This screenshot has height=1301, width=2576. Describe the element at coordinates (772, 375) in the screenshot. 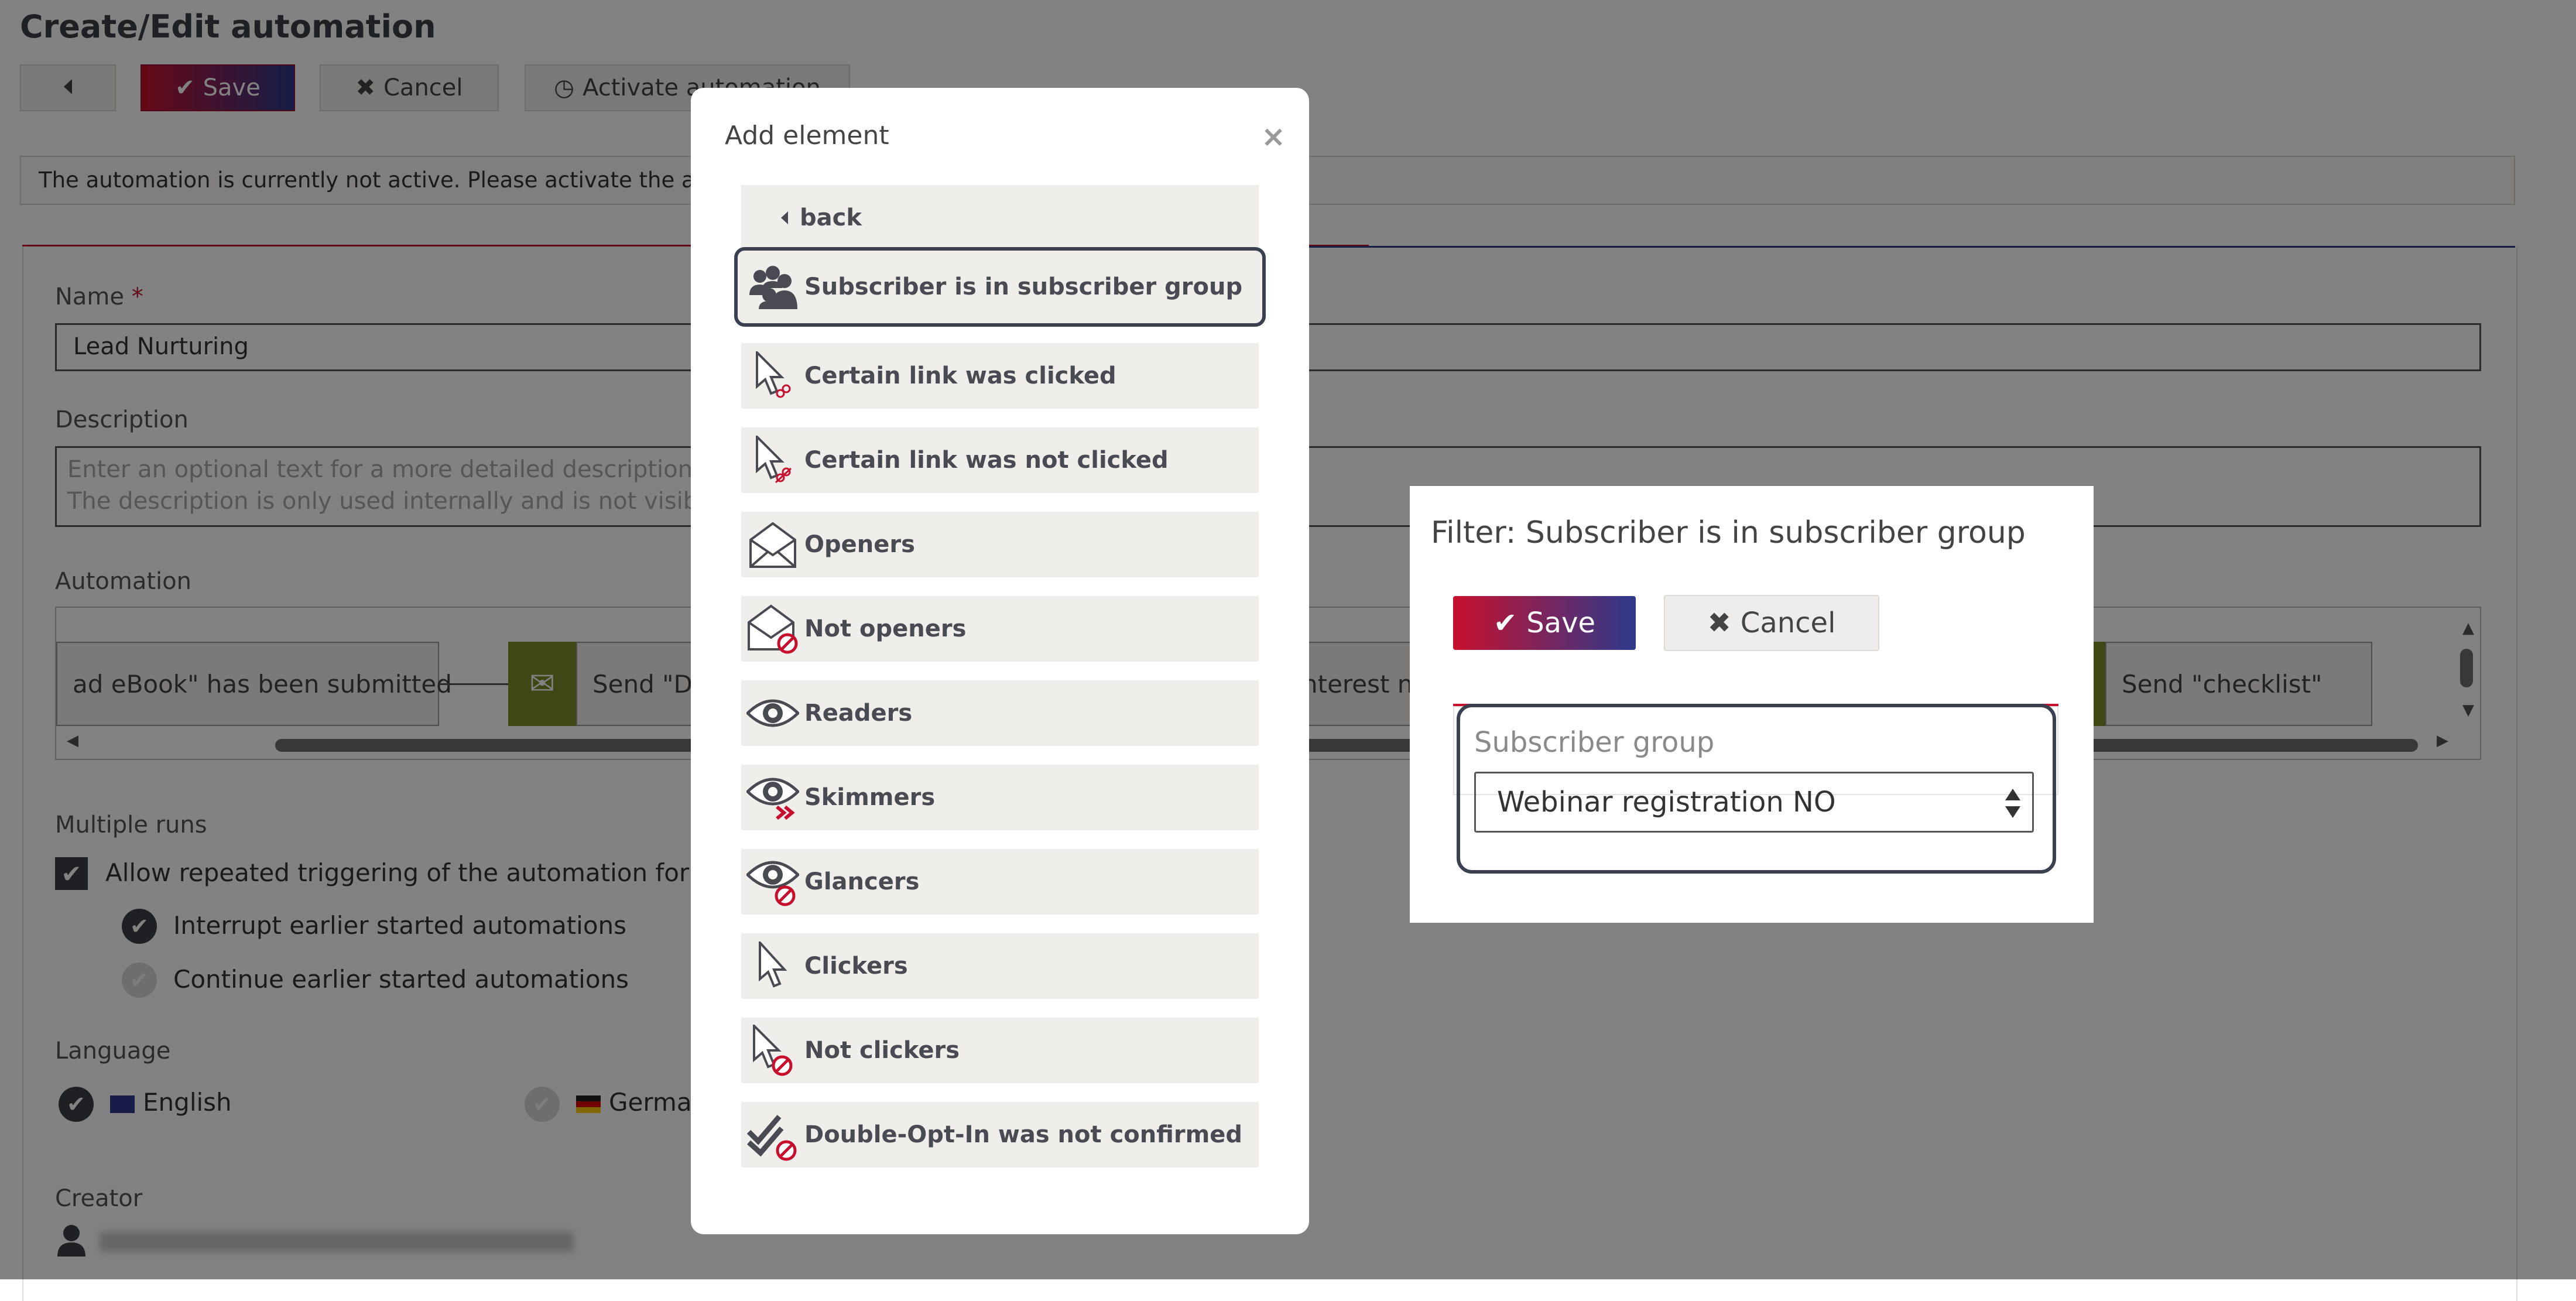

I see `cursor-link-icon` at that location.